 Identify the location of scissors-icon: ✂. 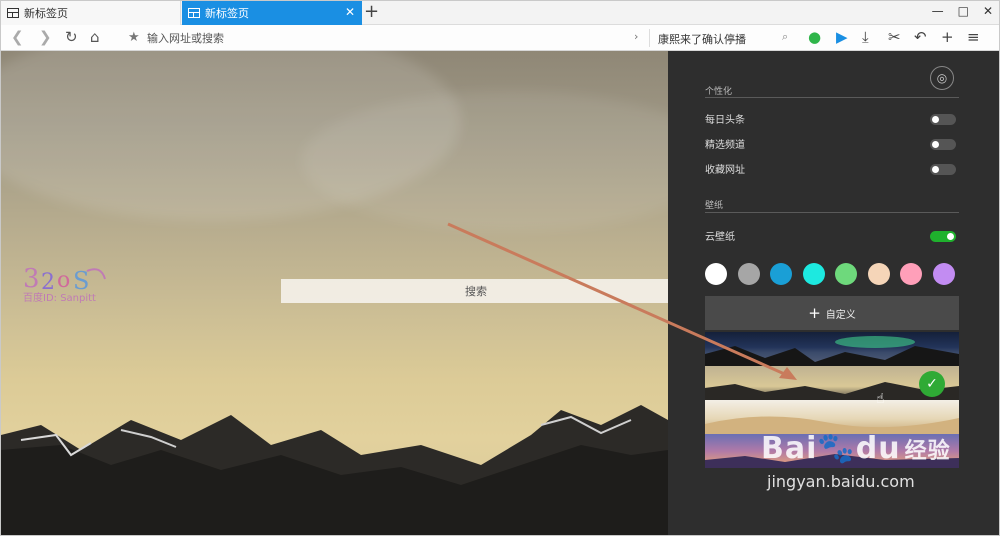
(894, 37).